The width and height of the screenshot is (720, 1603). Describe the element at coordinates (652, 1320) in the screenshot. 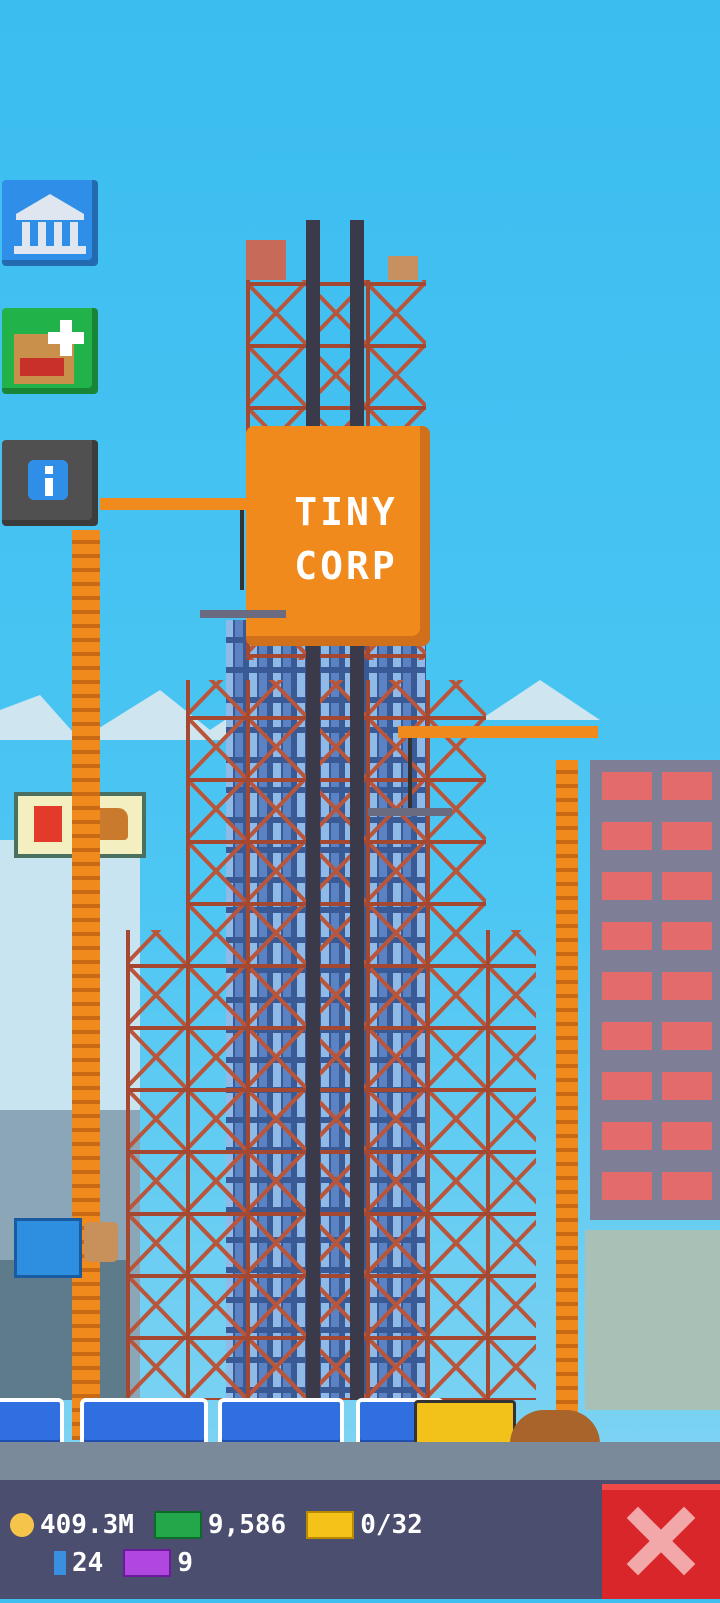

I see `background-building-right-lower` at that location.